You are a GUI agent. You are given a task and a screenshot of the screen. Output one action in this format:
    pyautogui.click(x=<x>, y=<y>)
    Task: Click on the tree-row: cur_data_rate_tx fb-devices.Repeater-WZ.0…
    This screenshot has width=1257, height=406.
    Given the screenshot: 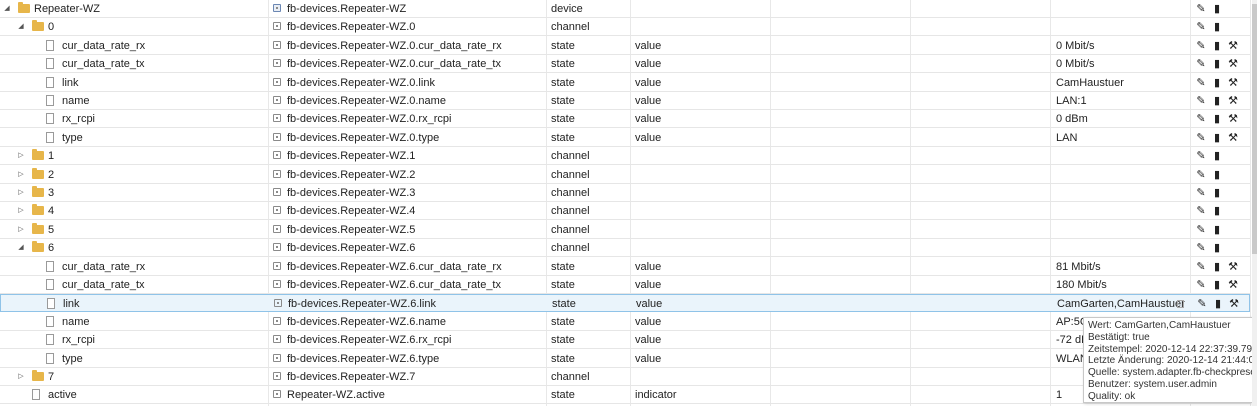 What is the action you would take?
    pyautogui.click(x=625, y=64)
    